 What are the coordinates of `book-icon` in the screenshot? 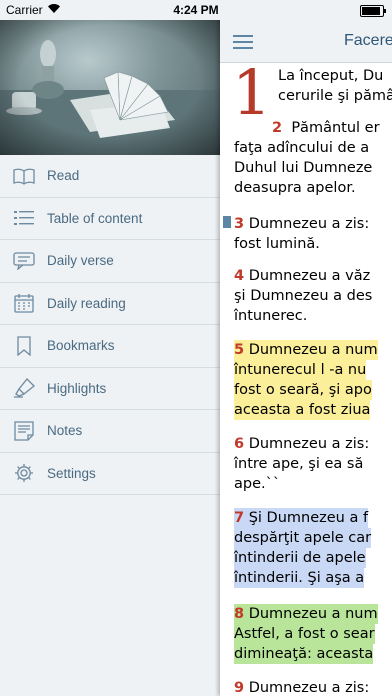 It's located at (24, 176).